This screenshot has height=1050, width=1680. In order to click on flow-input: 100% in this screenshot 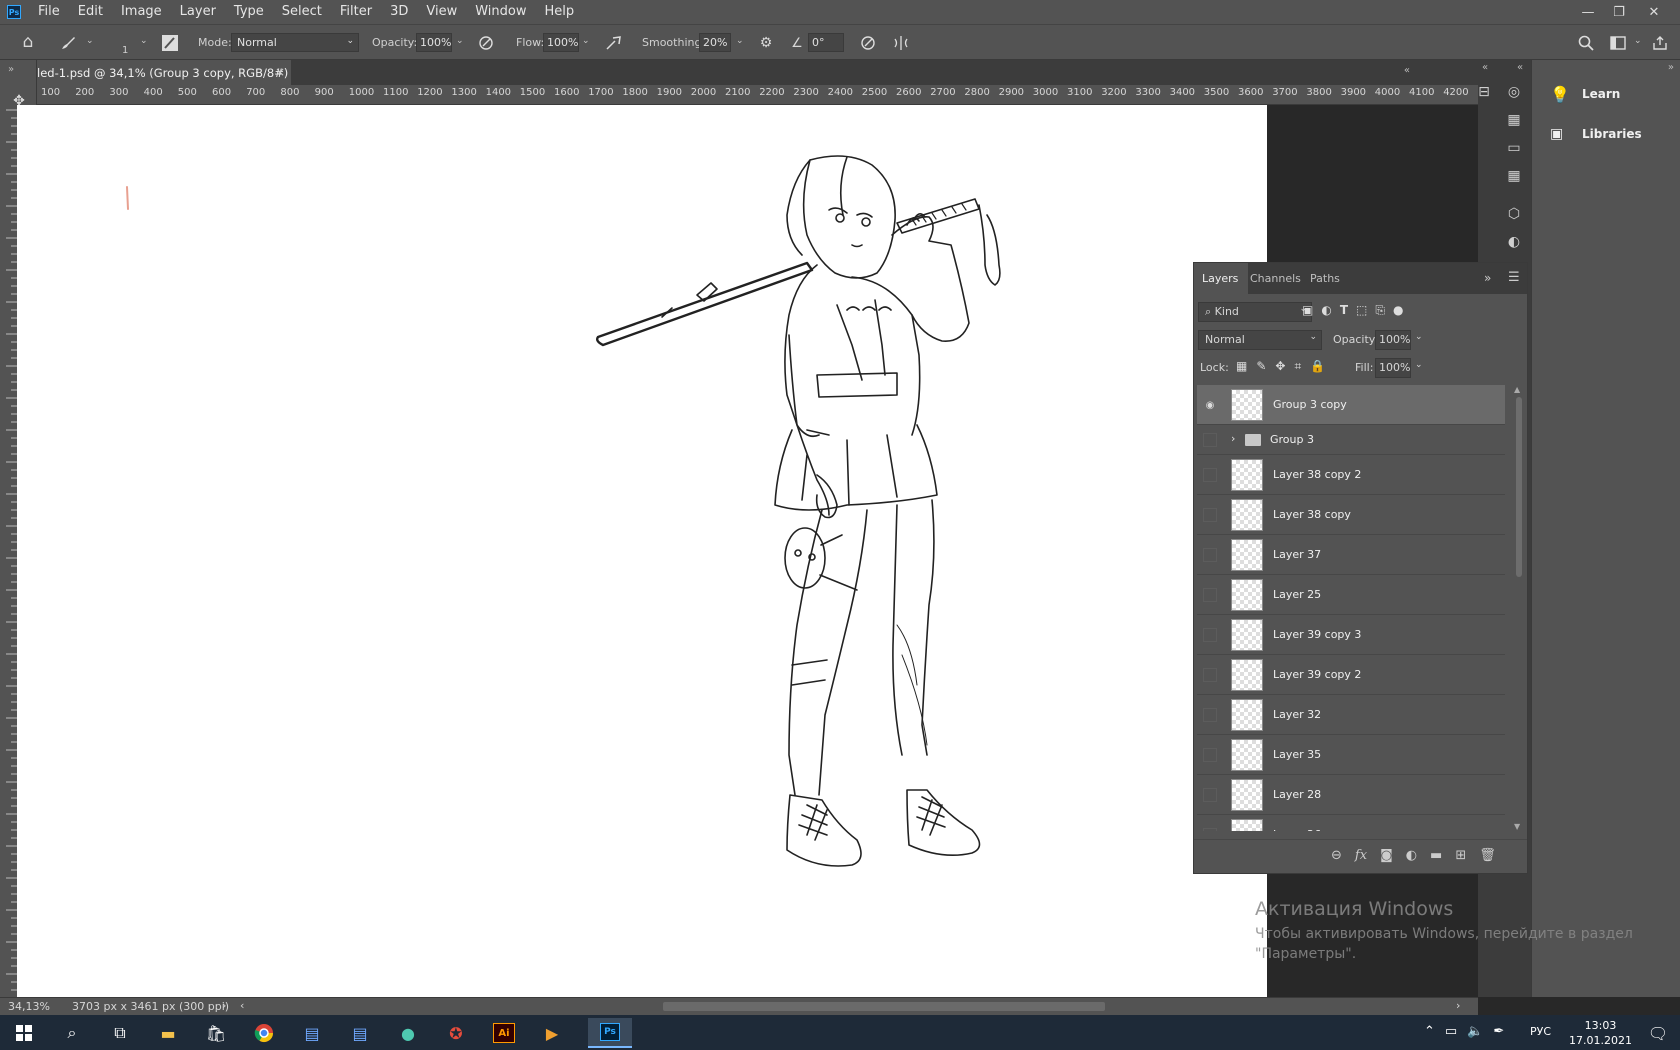, I will do `click(561, 42)`.